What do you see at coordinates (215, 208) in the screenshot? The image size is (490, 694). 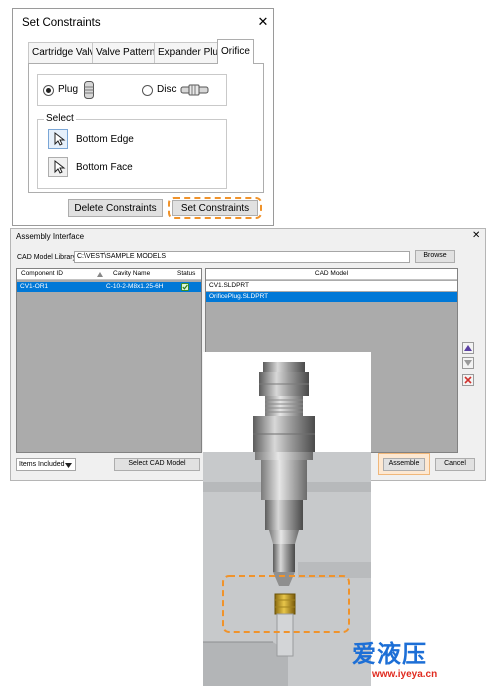 I see `set-constraints-button: Set Constraints` at bounding box center [215, 208].